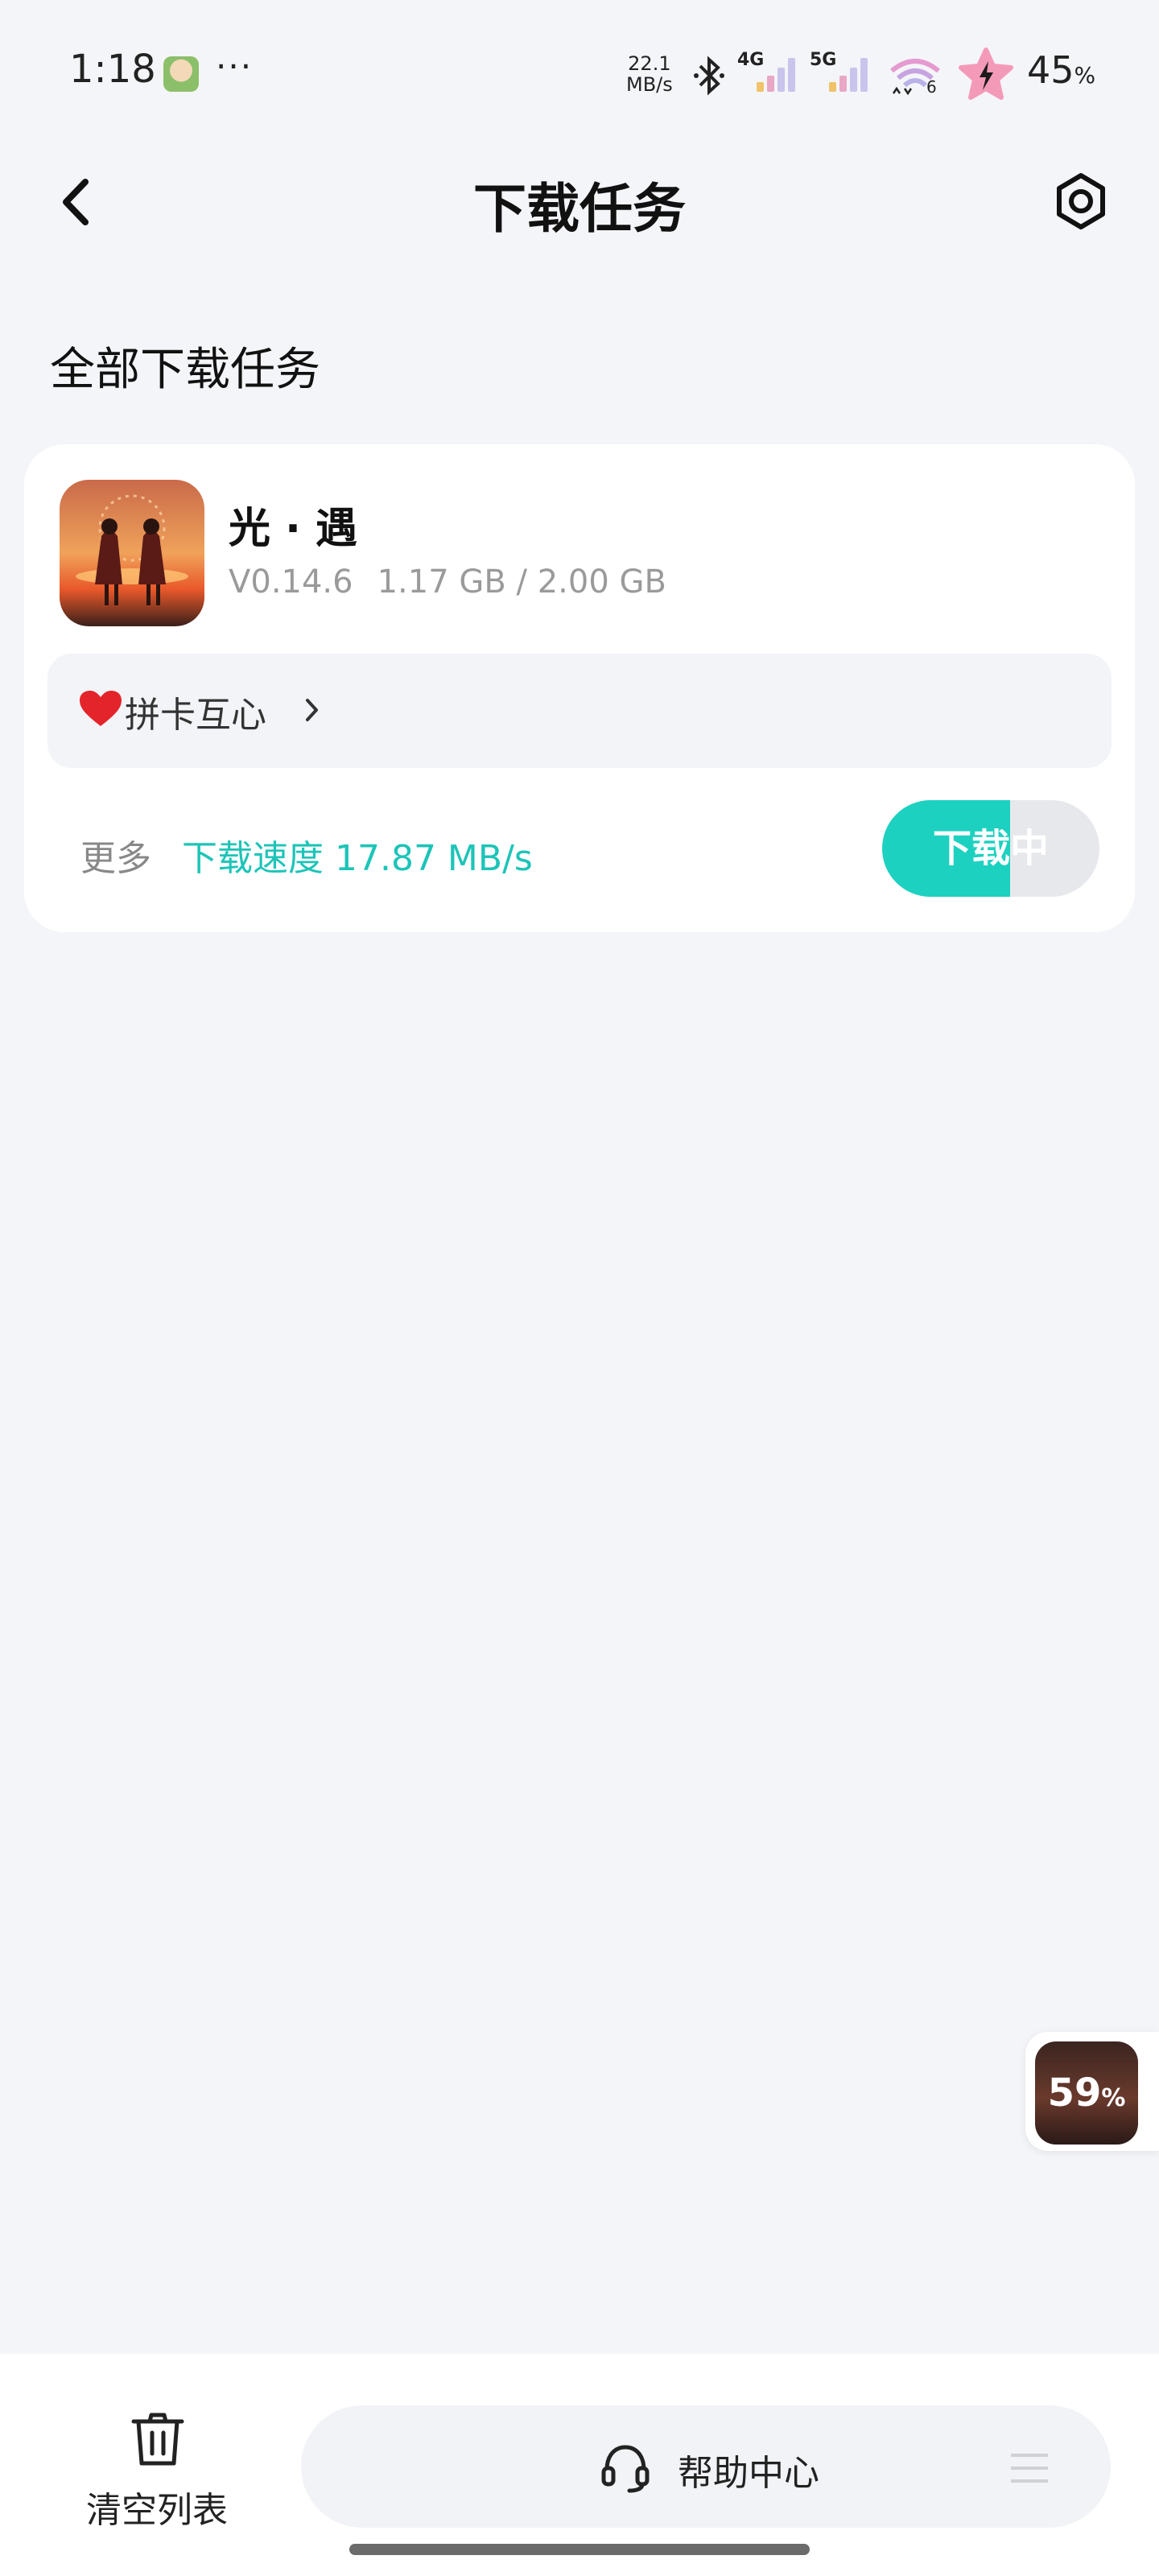 This screenshot has width=1159, height=2576. Describe the element at coordinates (1085, 75) in the screenshot. I see `battery-unit: %` at that location.